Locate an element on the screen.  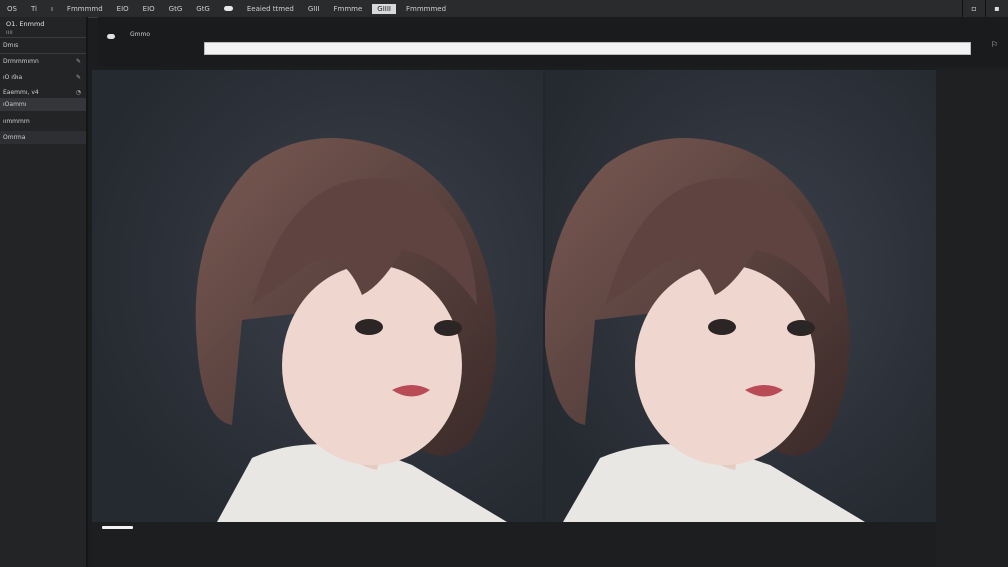
menu-item-6: GtG is located at coordinates (176, 9).